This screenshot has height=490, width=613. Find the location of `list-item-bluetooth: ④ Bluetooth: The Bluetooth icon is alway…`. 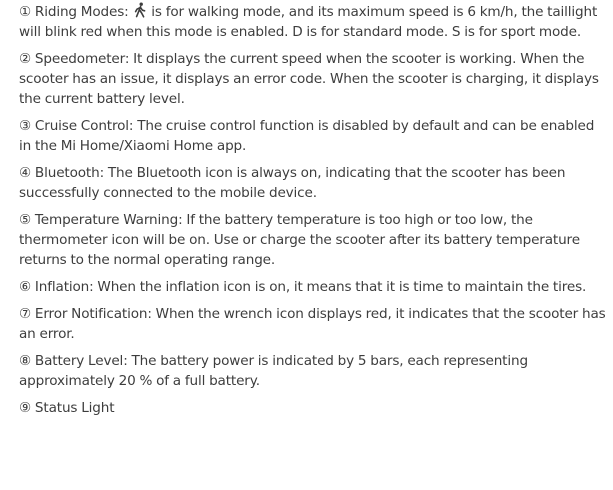

list-item-bluetooth: ④ Bluetooth: The Bluetooth icon is alway… is located at coordinates (314, 183).